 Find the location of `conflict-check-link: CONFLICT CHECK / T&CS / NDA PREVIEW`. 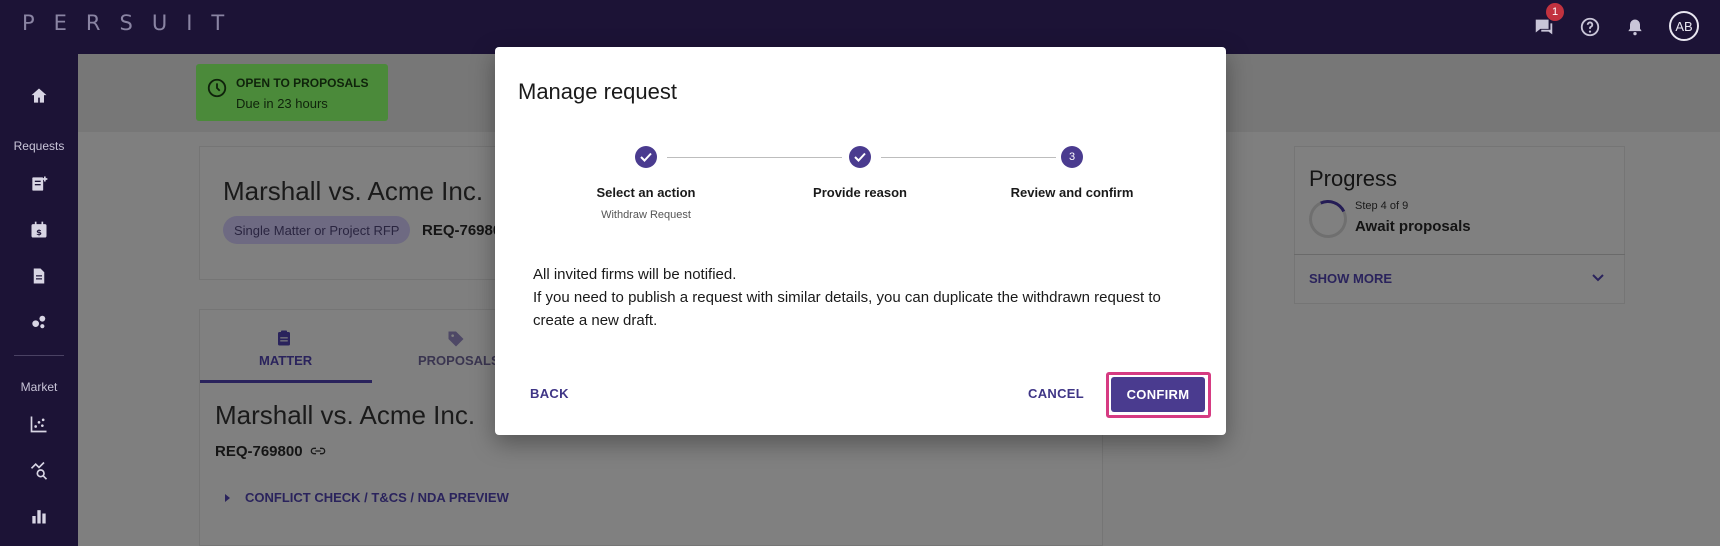

conflict-check-link: CONFLICT CHECK / T&CS / NDA PREVIEW is located at coordinates (377, 497).